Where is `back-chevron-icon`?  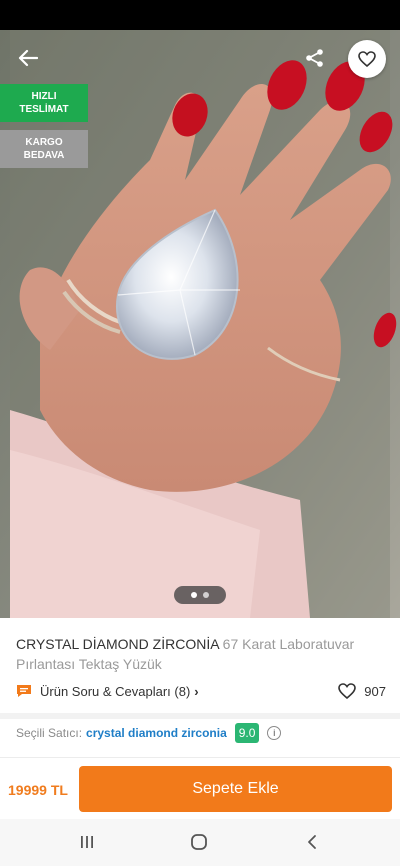 back-chevron-icon is located at coordinates (312, 842).